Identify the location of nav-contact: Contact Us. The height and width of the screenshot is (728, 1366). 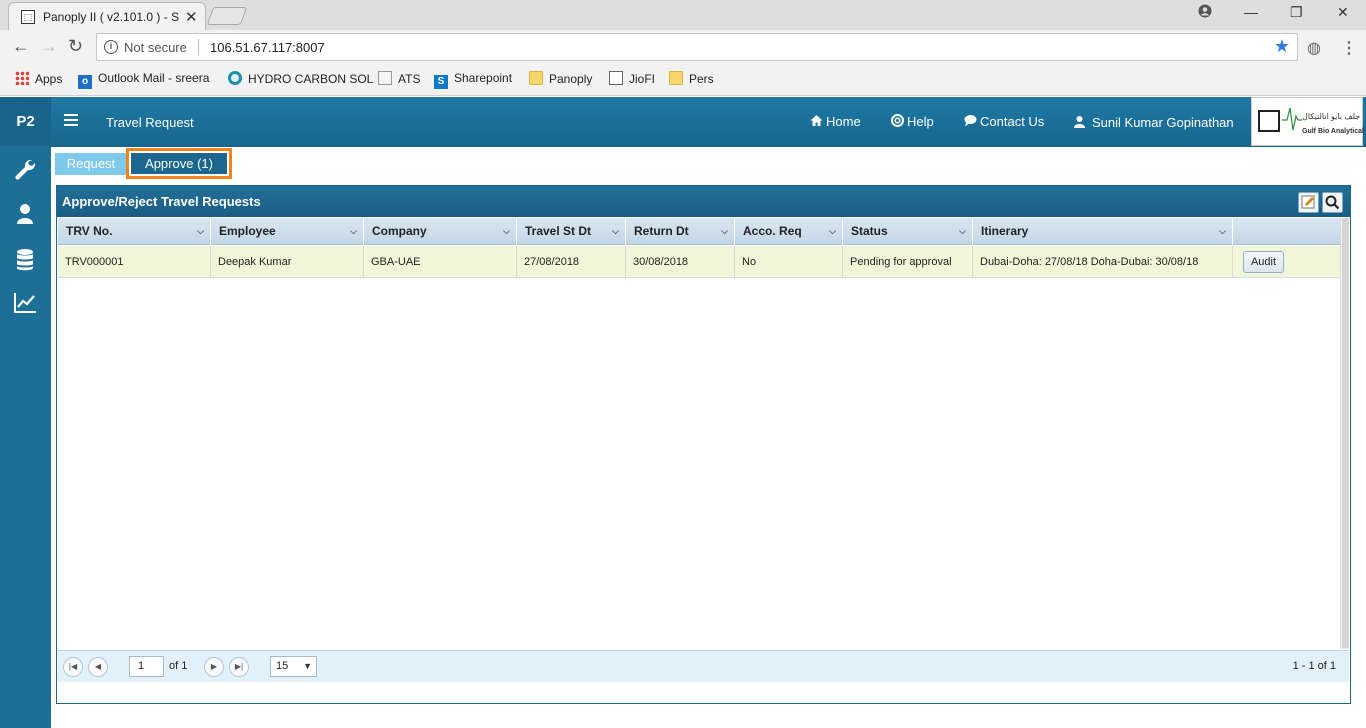
(1004, 121).